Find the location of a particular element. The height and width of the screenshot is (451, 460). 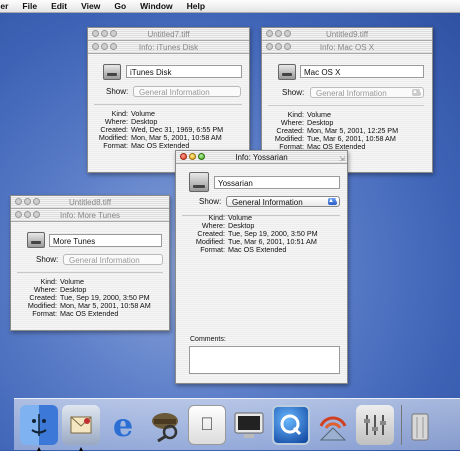

resize-grip-icon: ⇲ is located at coordinates (342, 159).